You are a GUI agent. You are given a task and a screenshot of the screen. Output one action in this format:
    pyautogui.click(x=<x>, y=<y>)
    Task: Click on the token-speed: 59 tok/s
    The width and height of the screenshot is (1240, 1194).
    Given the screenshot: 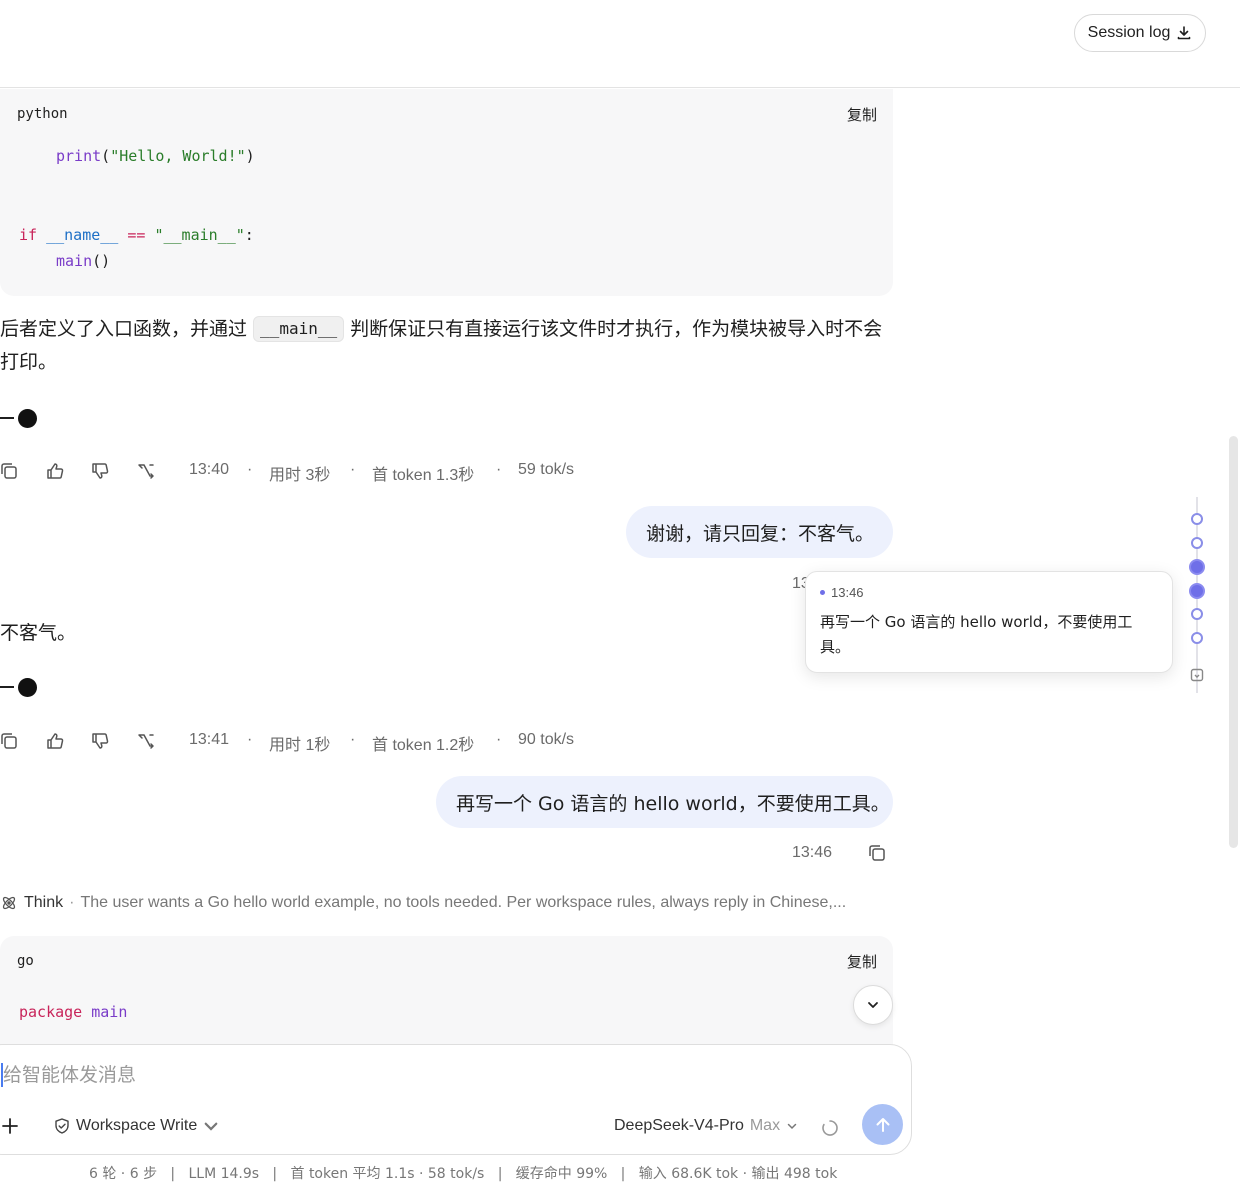 What is the action you would take?
    pyautogui.click(x=546, y=469)
    